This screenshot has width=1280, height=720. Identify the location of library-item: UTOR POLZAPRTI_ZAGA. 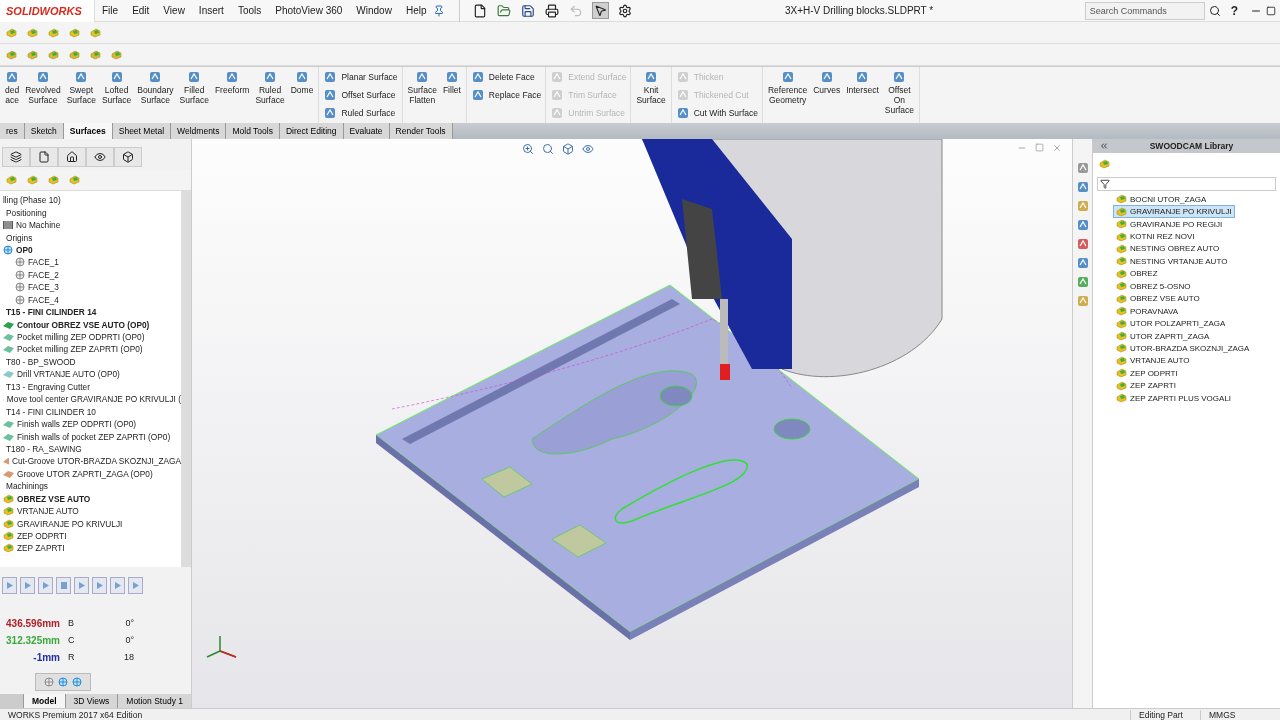
(1171, 323).